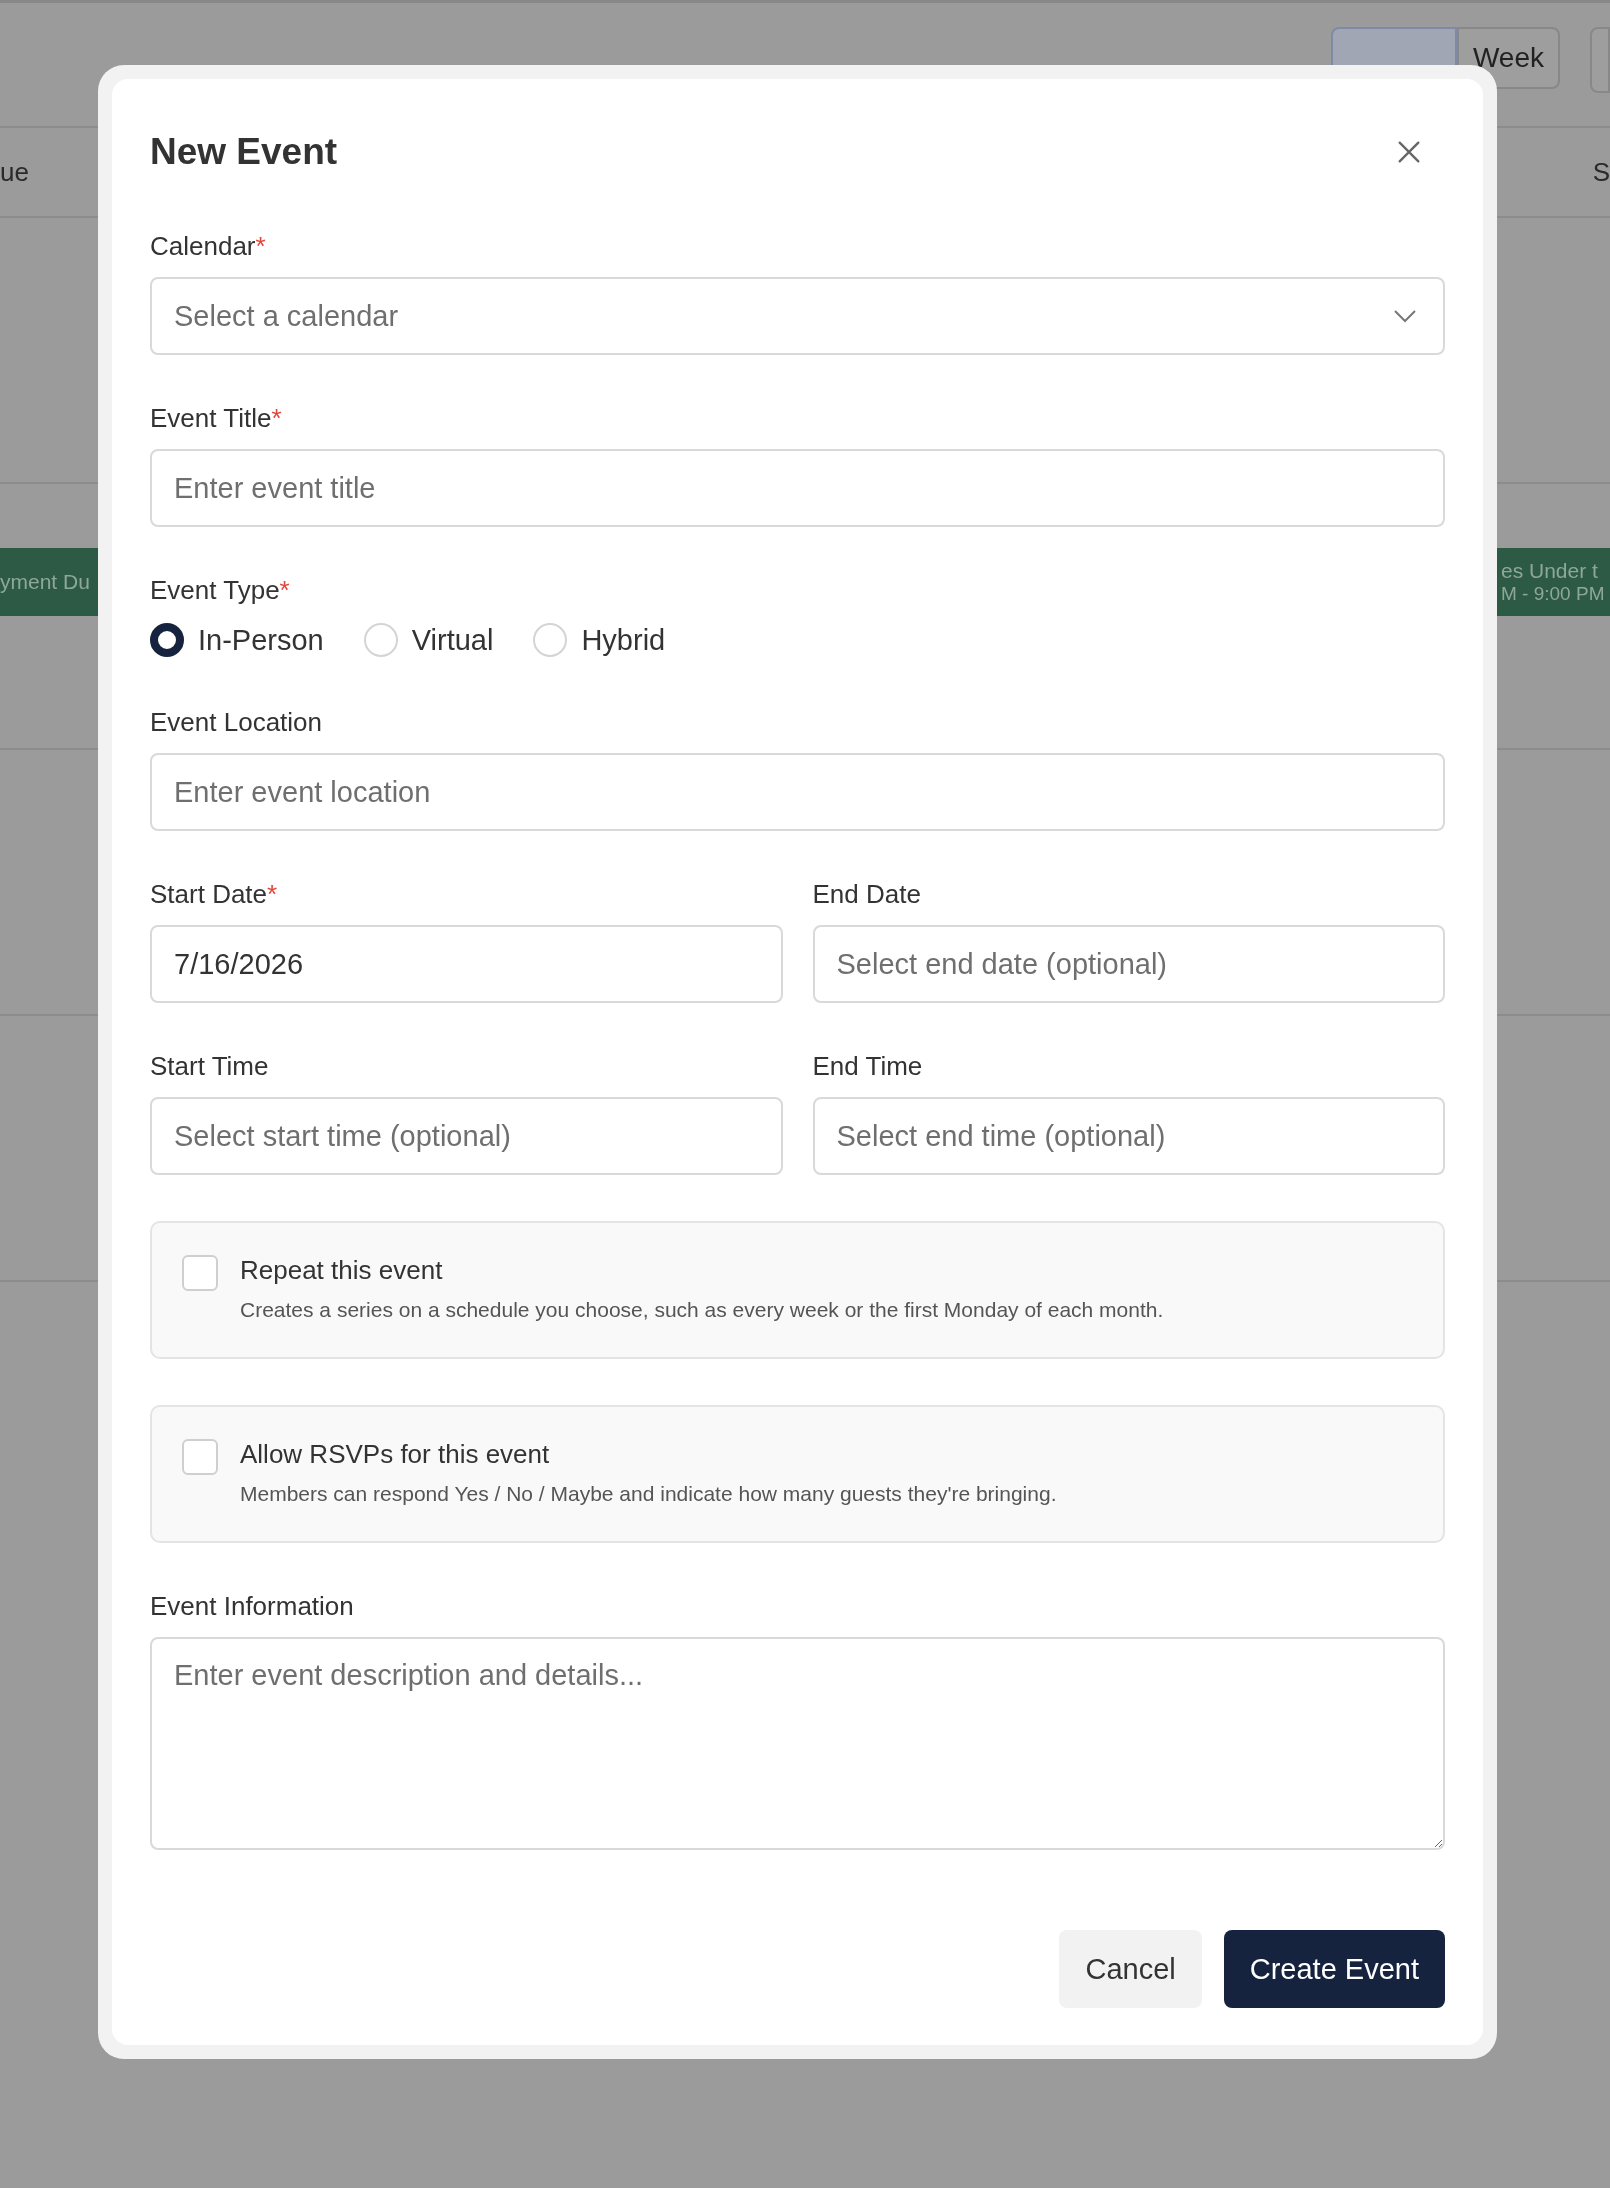  Describe the element at coordinates (452, 640) in the screenshot. I see `radio-label: Virtual` at that location.